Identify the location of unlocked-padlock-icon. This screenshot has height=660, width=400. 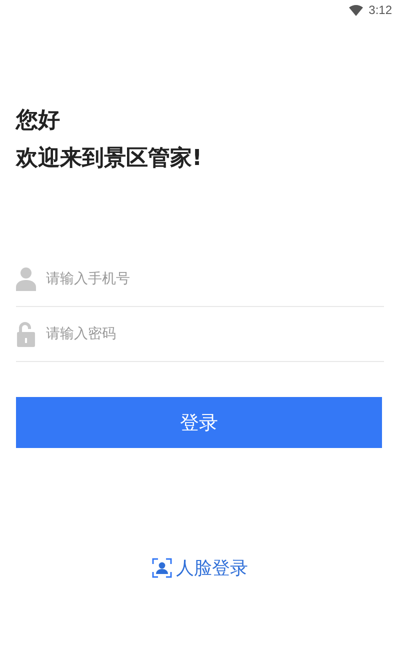
(26, 334).